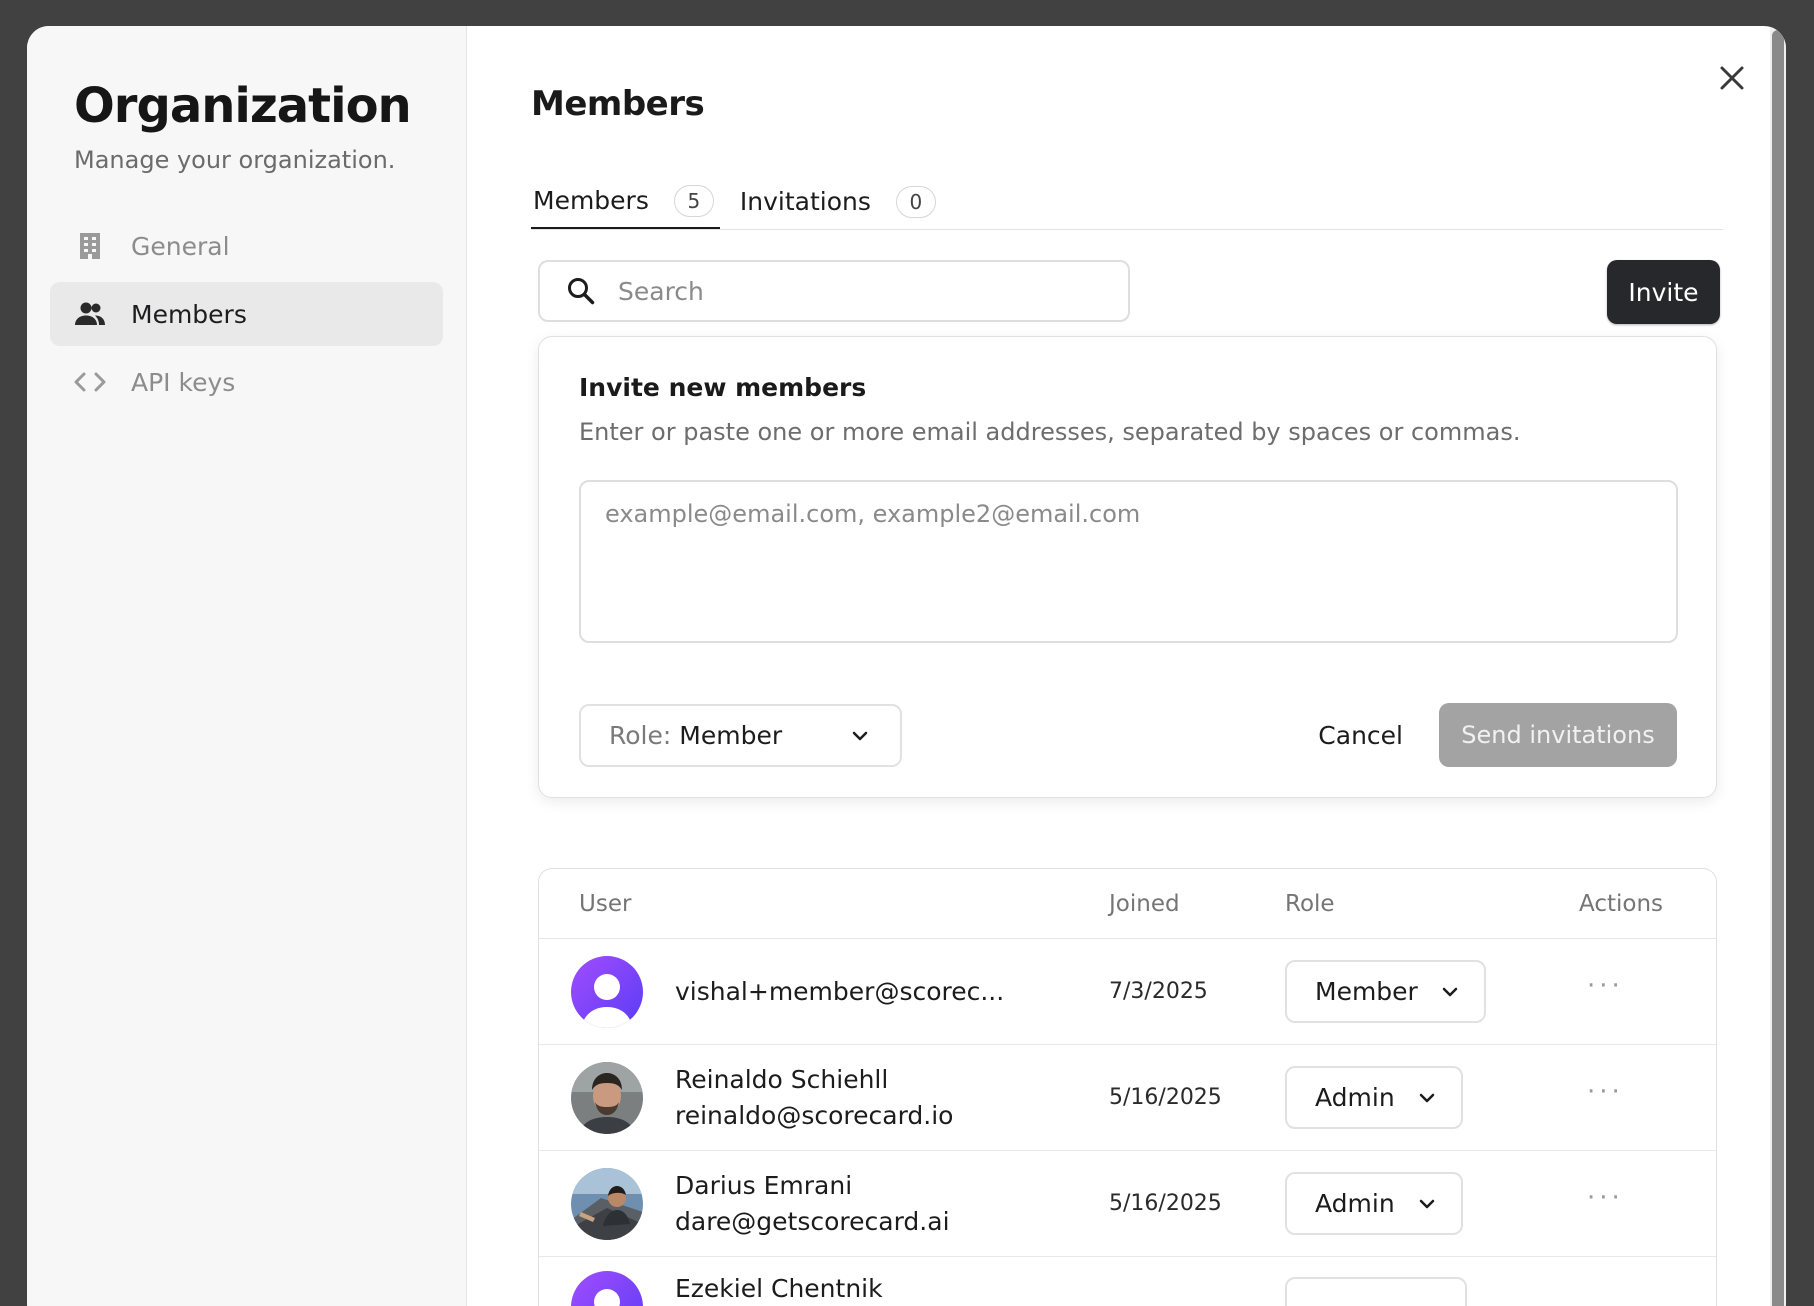 The width and height of the screenshot is (1814, 1306). Describe the element at coordinates (246, 246) in the screenshot. I see `sidebar-item-general: General` at that location.